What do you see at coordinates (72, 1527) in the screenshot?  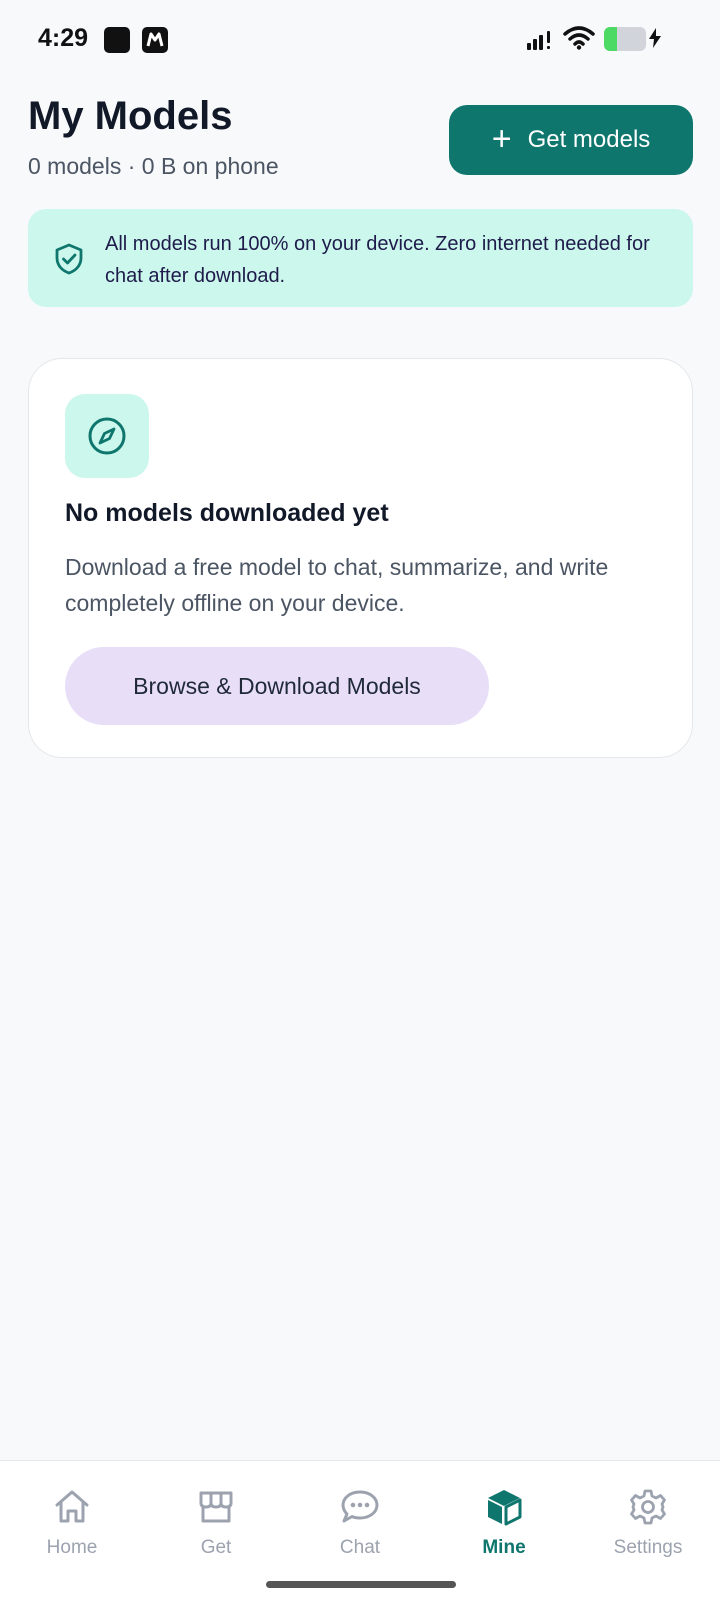 I see `nav-home: Home` at bounding box center [72, 1527].